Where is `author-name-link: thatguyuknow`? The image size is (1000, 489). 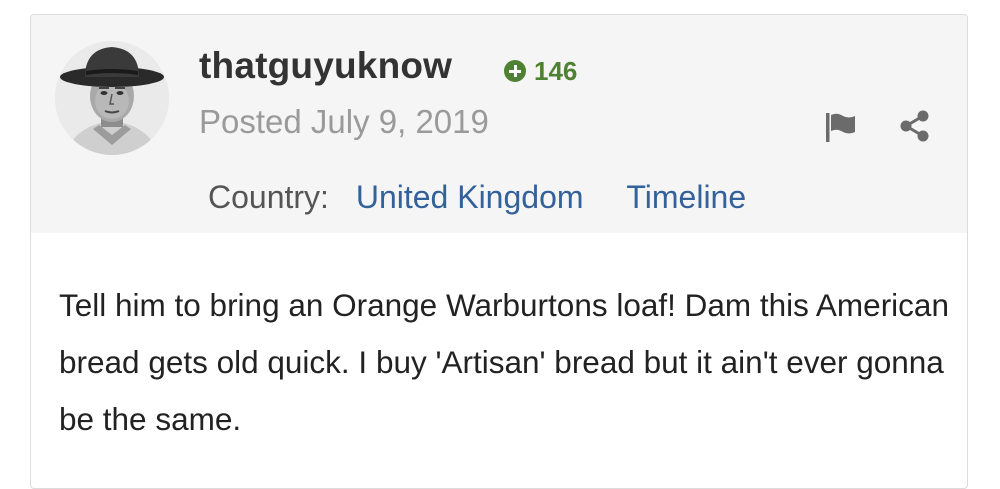
author-name-link: thatguyuknow is located at coordinates (325, 66).